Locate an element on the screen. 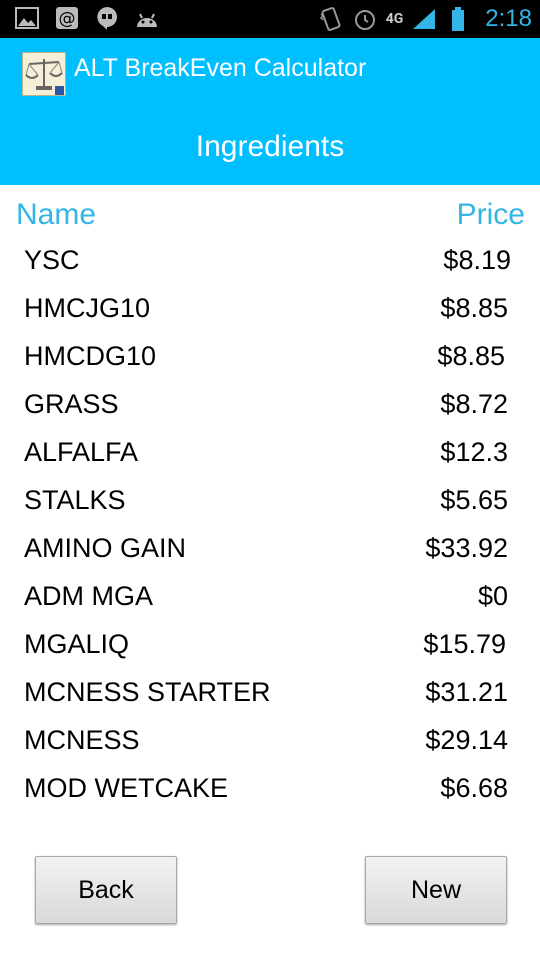 This screenshot has height=960, width=540. list-item: STALKS $5.65 is located at coordinates (270, 503).